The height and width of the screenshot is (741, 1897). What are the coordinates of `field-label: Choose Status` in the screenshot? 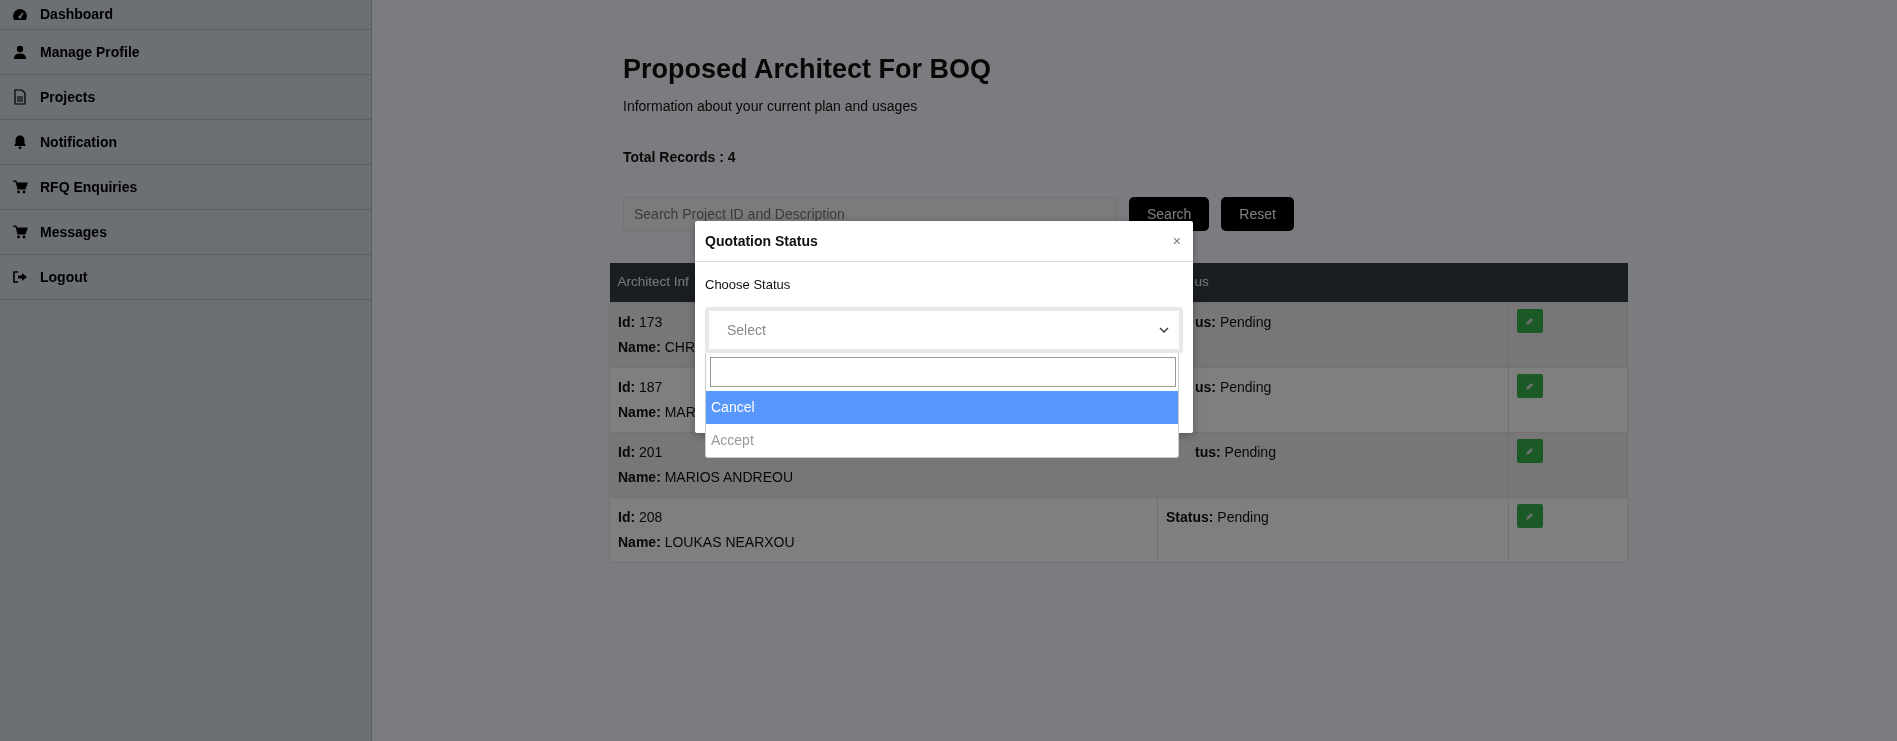 It's located at (748, 285).